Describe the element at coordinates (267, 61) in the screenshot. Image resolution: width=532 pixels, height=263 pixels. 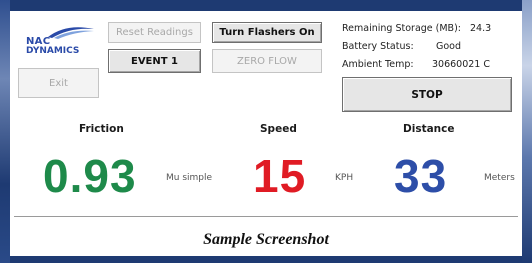
I see `zero-flow-button: ZERO FLOW` at that location.